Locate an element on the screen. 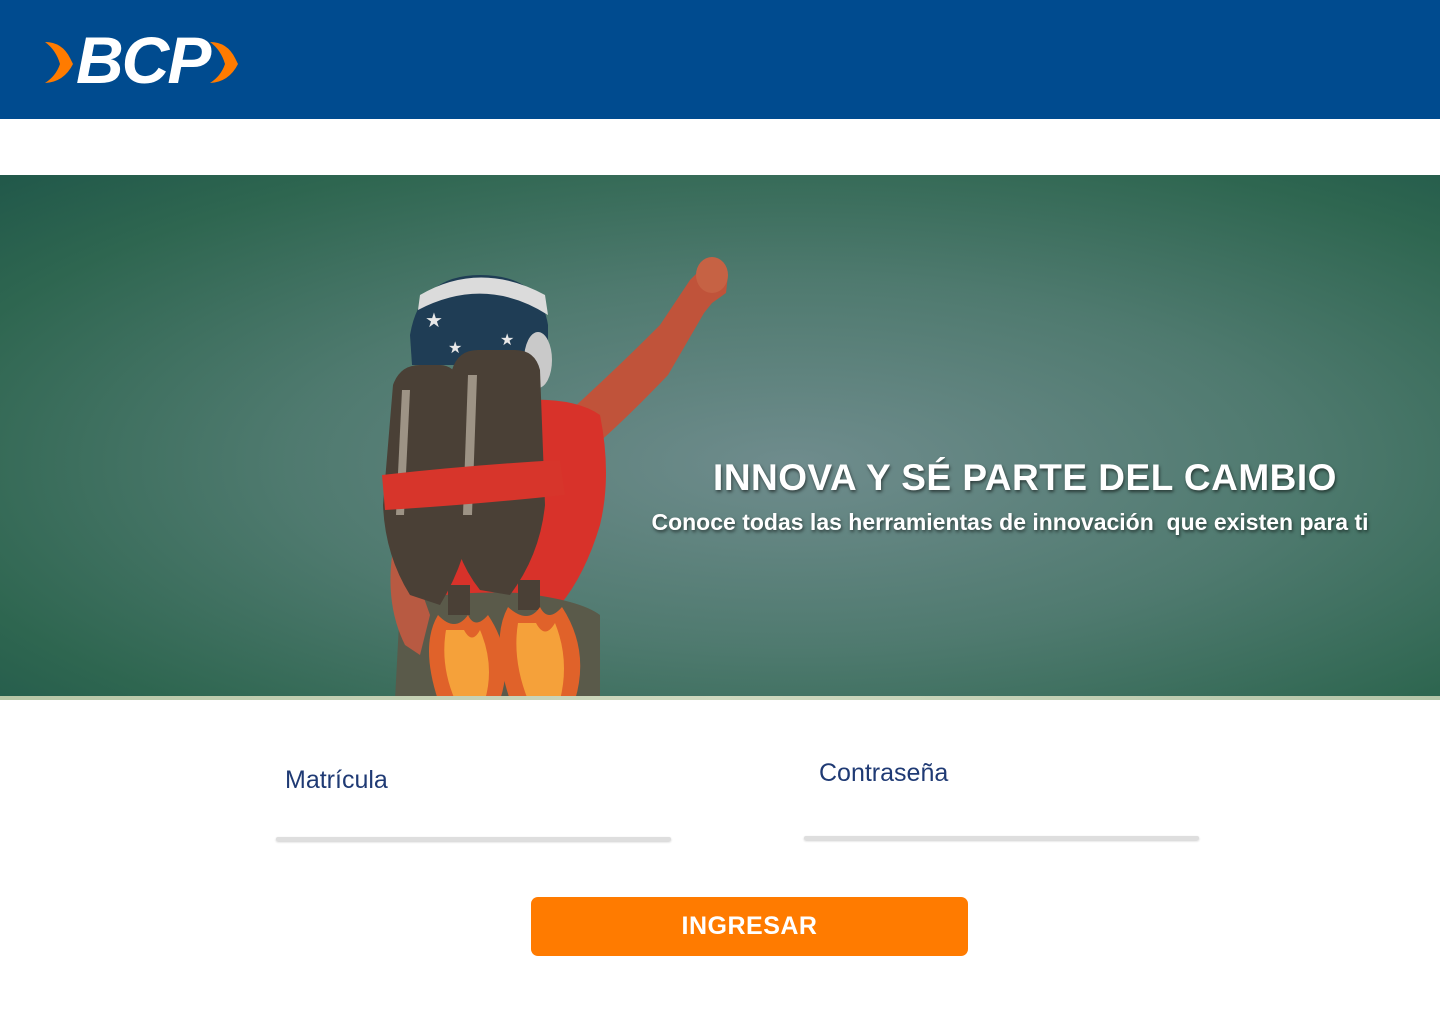 This screenshot has width=1440, height=1024. login-submit-button: INGRESAR is located at coordinates (749, 926).